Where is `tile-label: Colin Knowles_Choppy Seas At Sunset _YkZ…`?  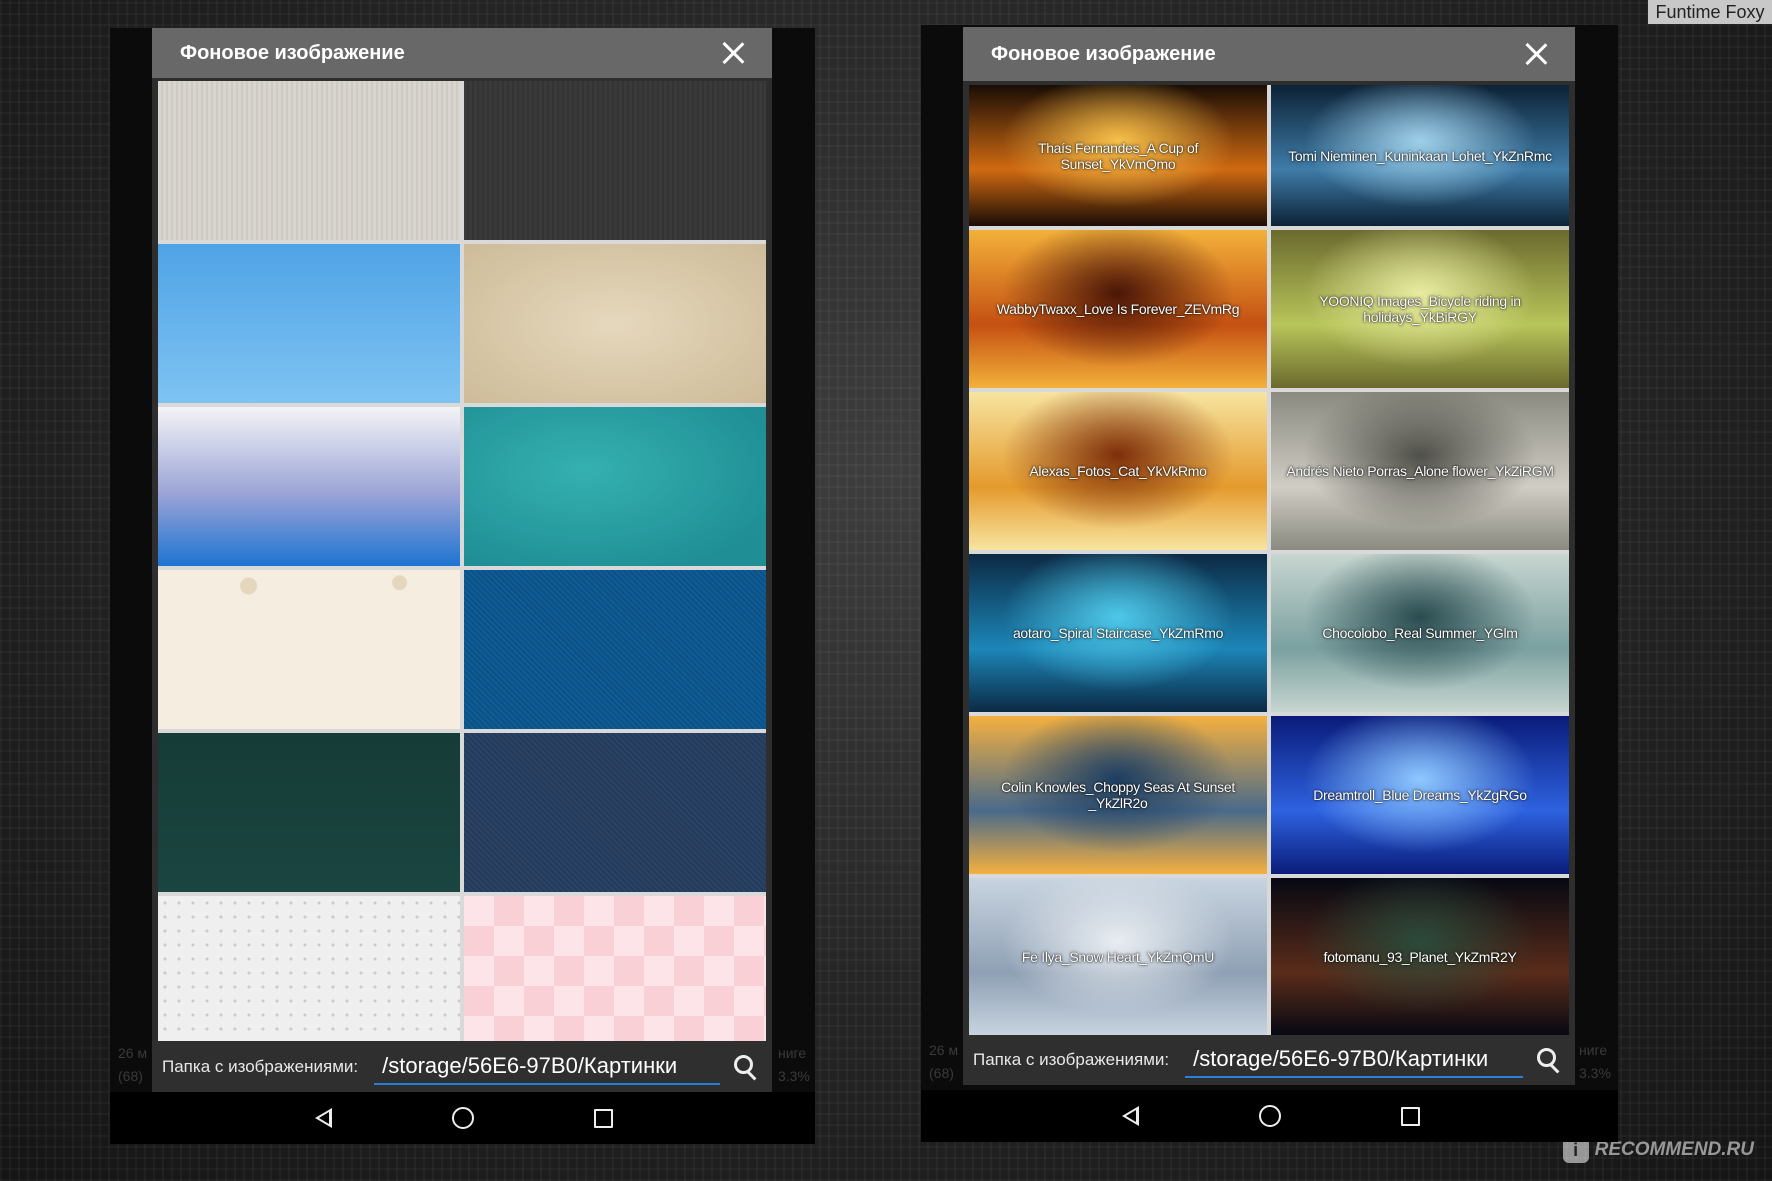
tile-label: Colin Knowles_Choppy Seas At Sunset _YkZ… is located at coordinates (1118, 795).